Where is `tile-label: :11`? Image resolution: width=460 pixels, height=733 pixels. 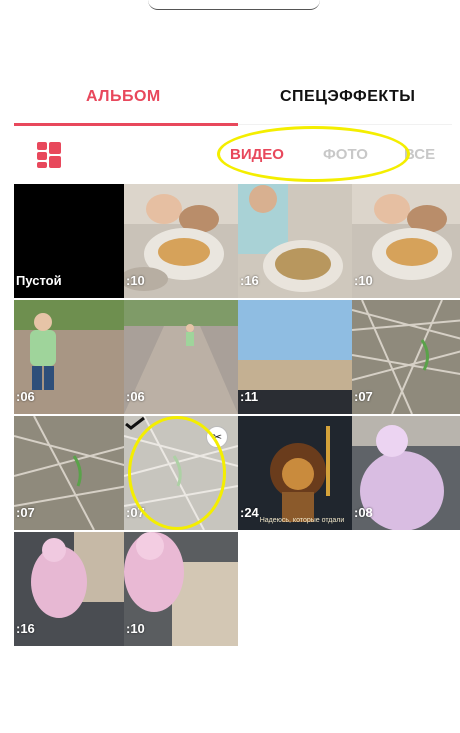 tile-label: :11 is located at coordinates (249, 396).